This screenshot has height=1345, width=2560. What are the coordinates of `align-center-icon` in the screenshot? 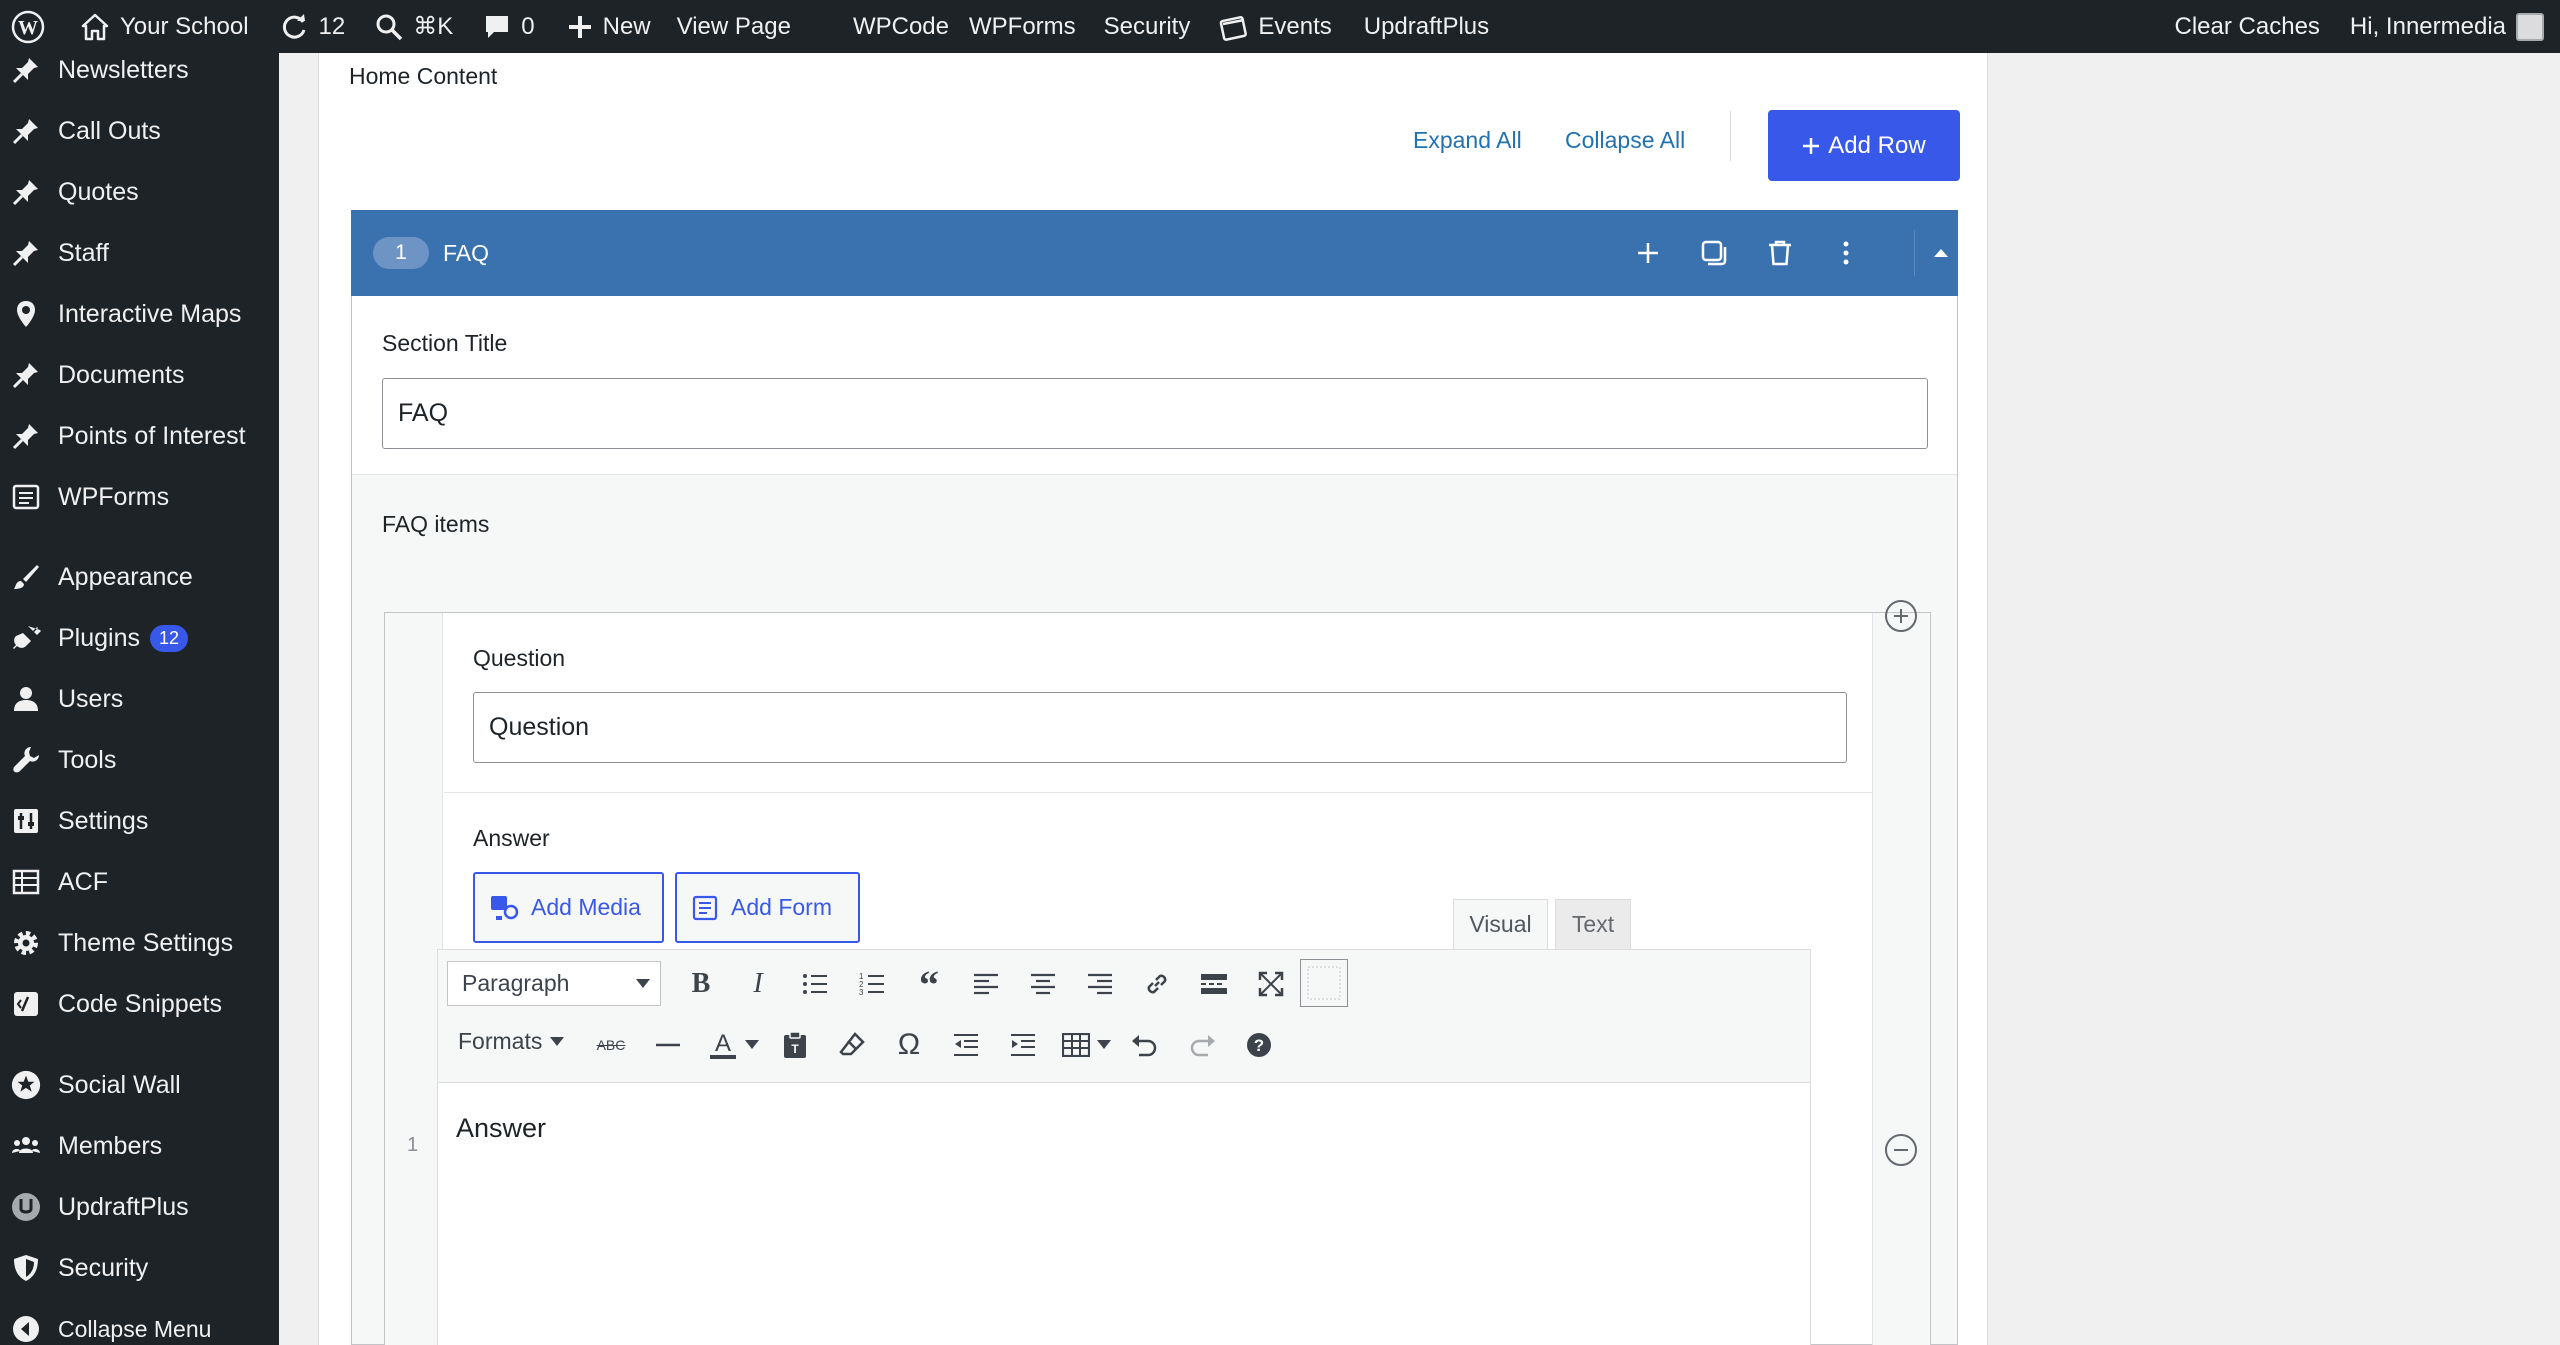 It's located at (1043, 984).